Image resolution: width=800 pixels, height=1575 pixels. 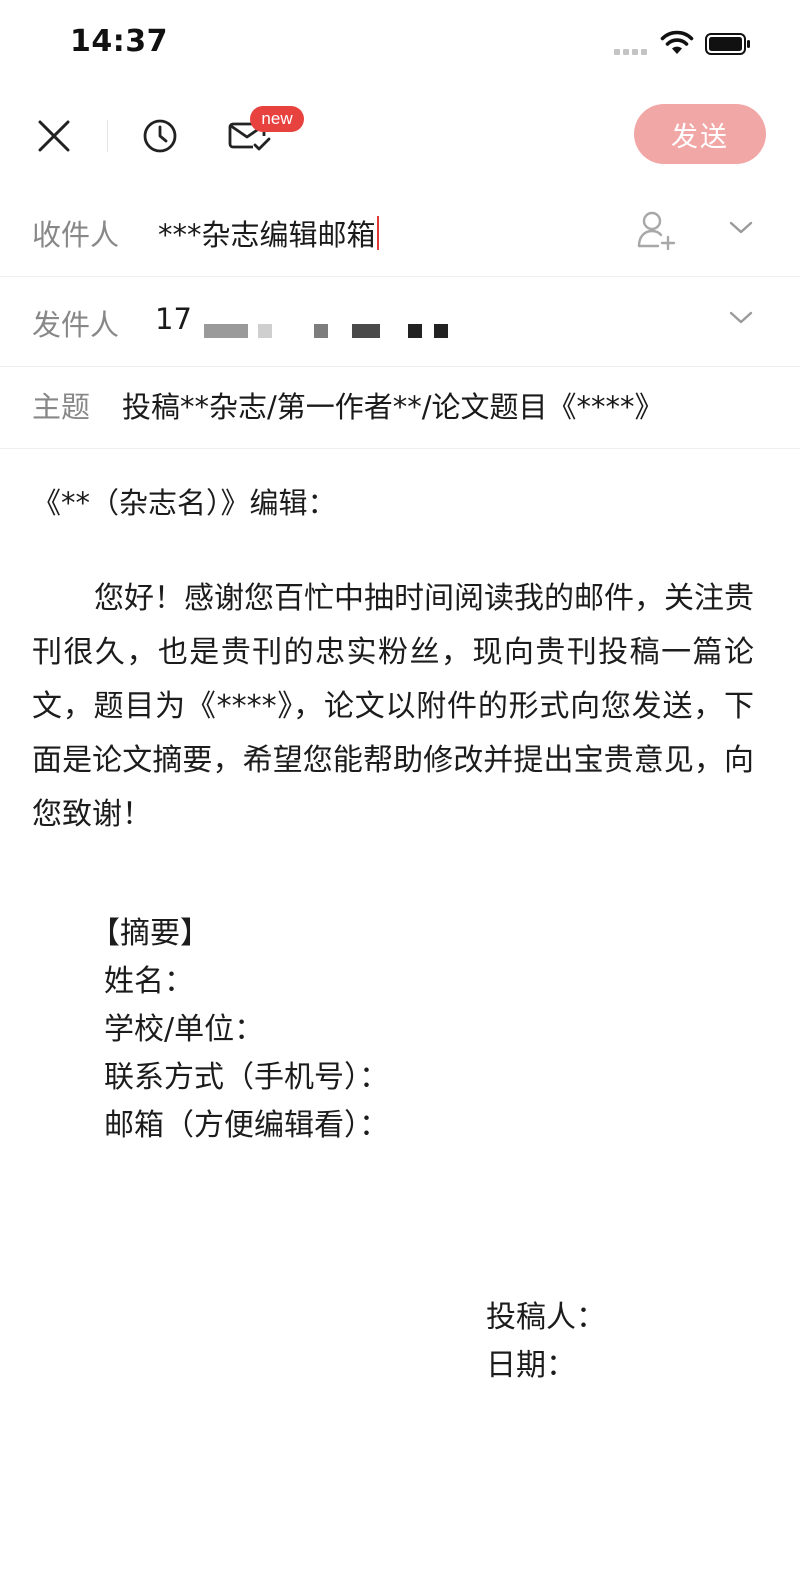 I want to click on wifi-icon, so click(x=677, y=42).